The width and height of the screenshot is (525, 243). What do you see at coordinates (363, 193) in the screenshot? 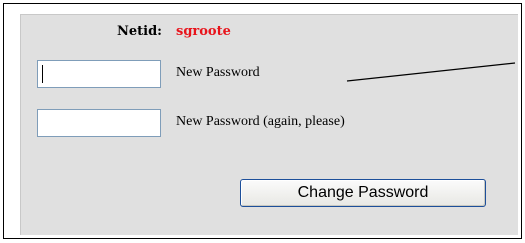
I see `change-password-button: Change Password` at bounding box center [363, 193].